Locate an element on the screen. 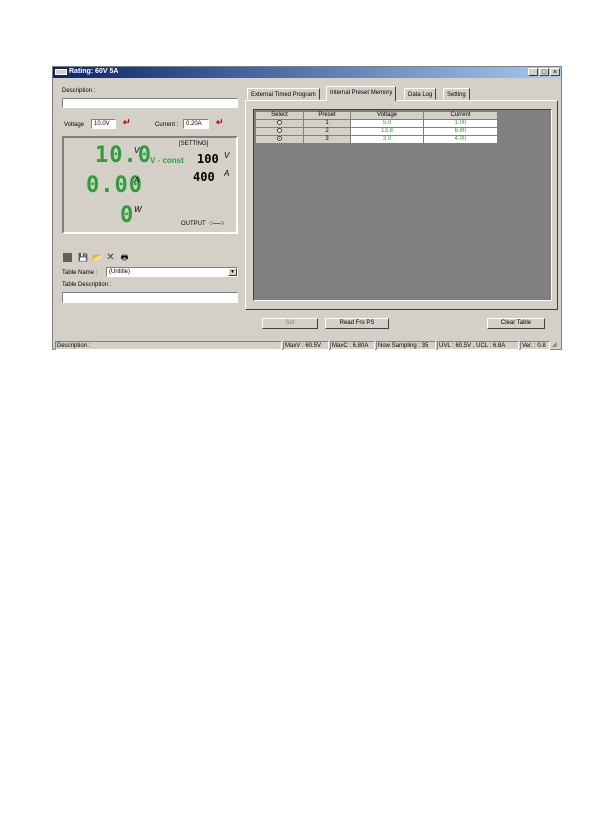 The width and height of the screenshot is (595, 839). read-from-ps-button: Read Fro PS is located at coordinates (357, 323).